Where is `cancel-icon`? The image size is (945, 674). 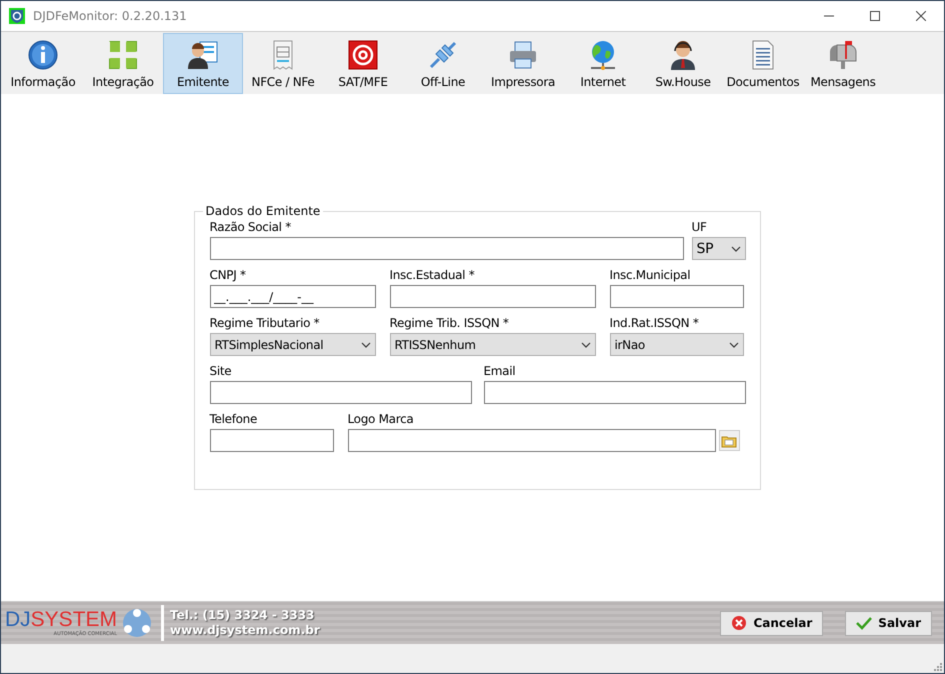 cancel-icon is located at coordinates (739, 623).